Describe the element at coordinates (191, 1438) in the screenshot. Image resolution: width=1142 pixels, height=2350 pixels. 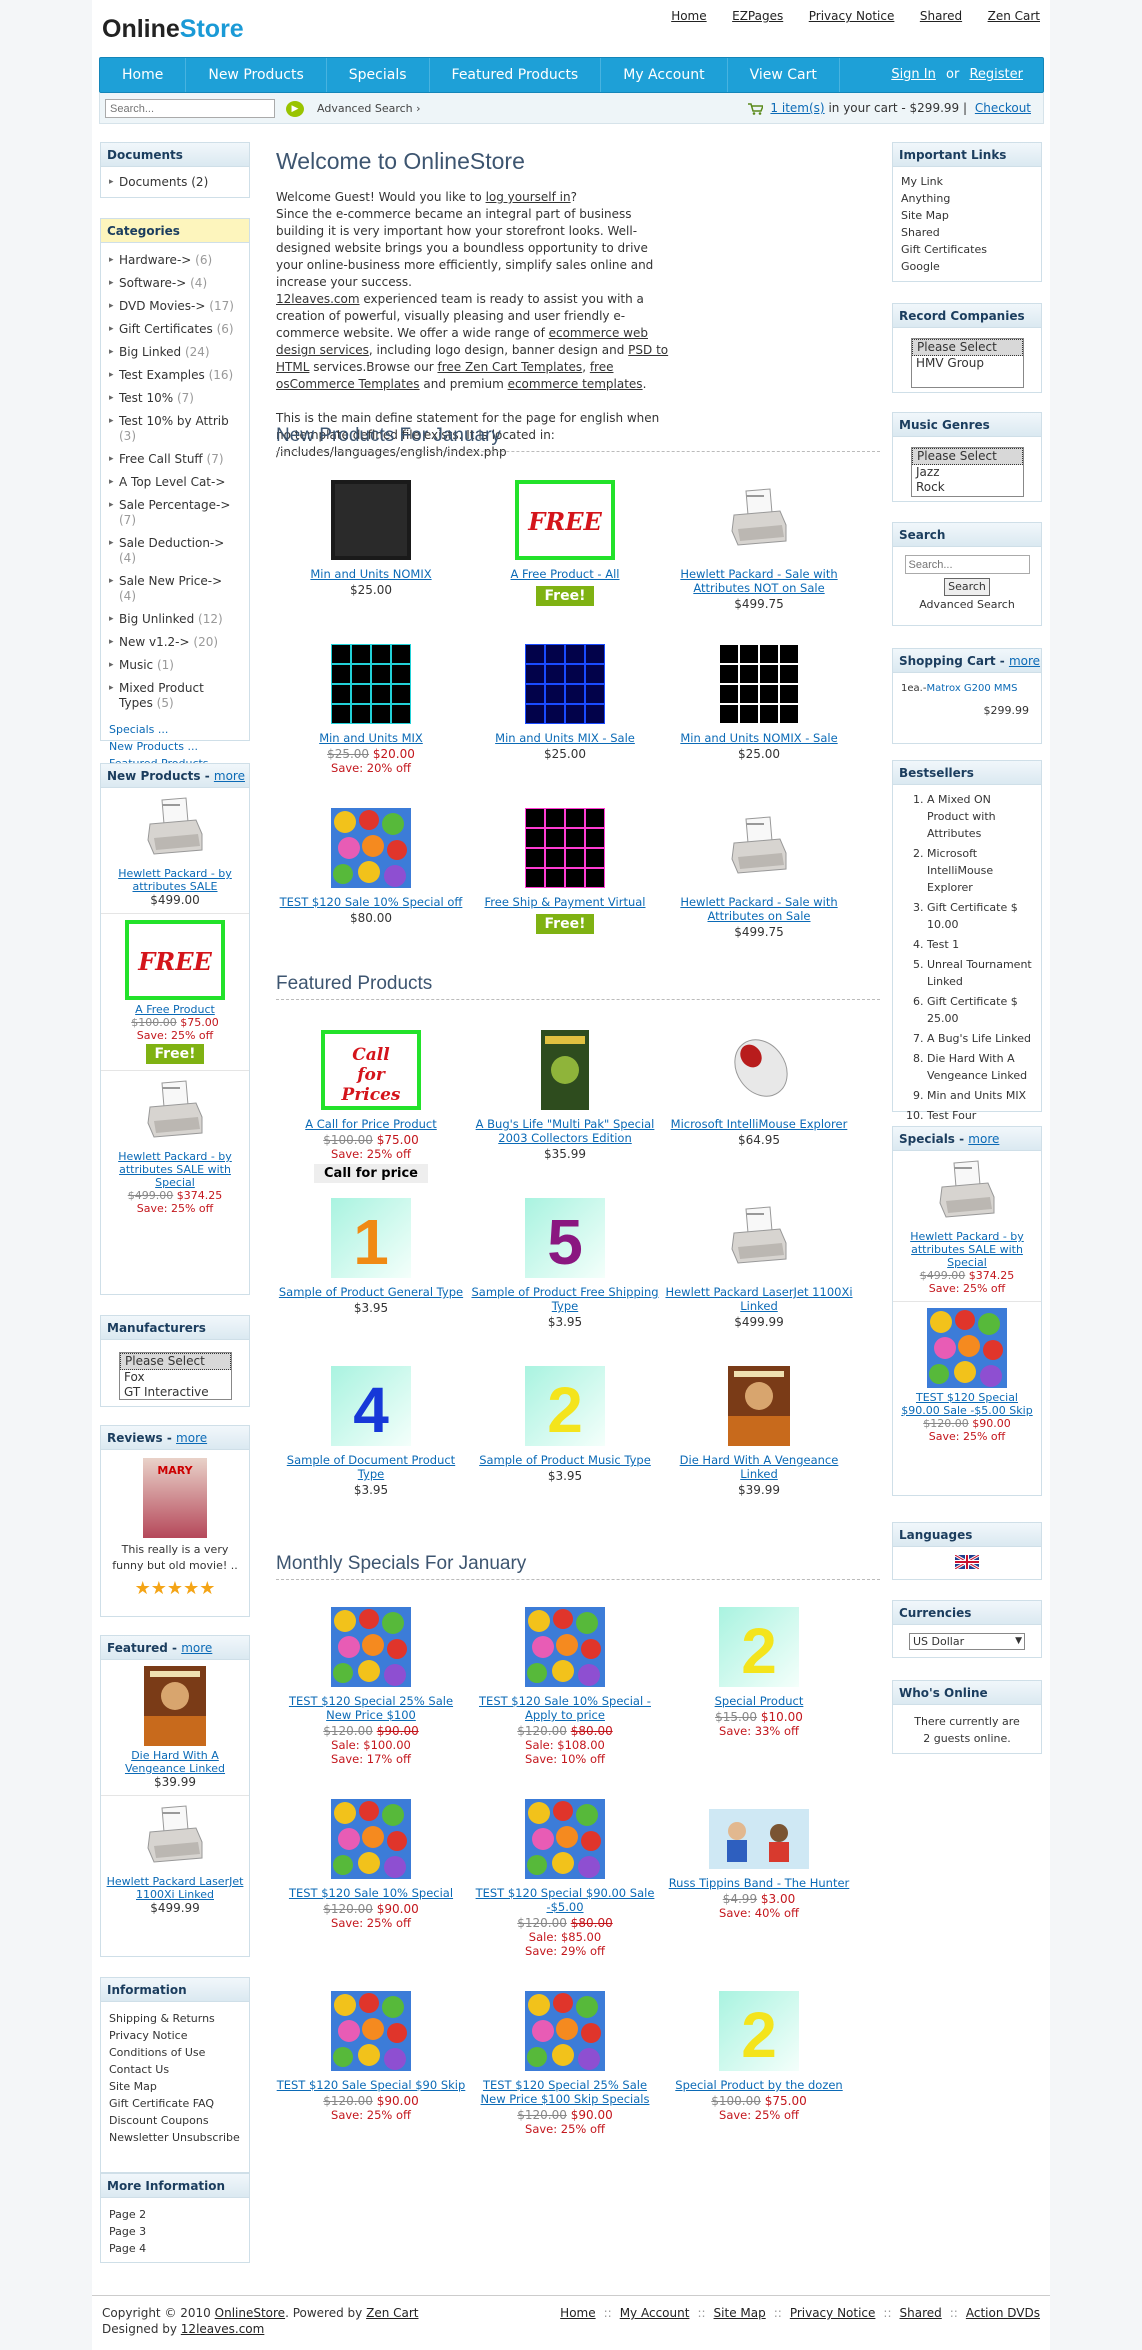
I see `reviews-more: more` at that location.